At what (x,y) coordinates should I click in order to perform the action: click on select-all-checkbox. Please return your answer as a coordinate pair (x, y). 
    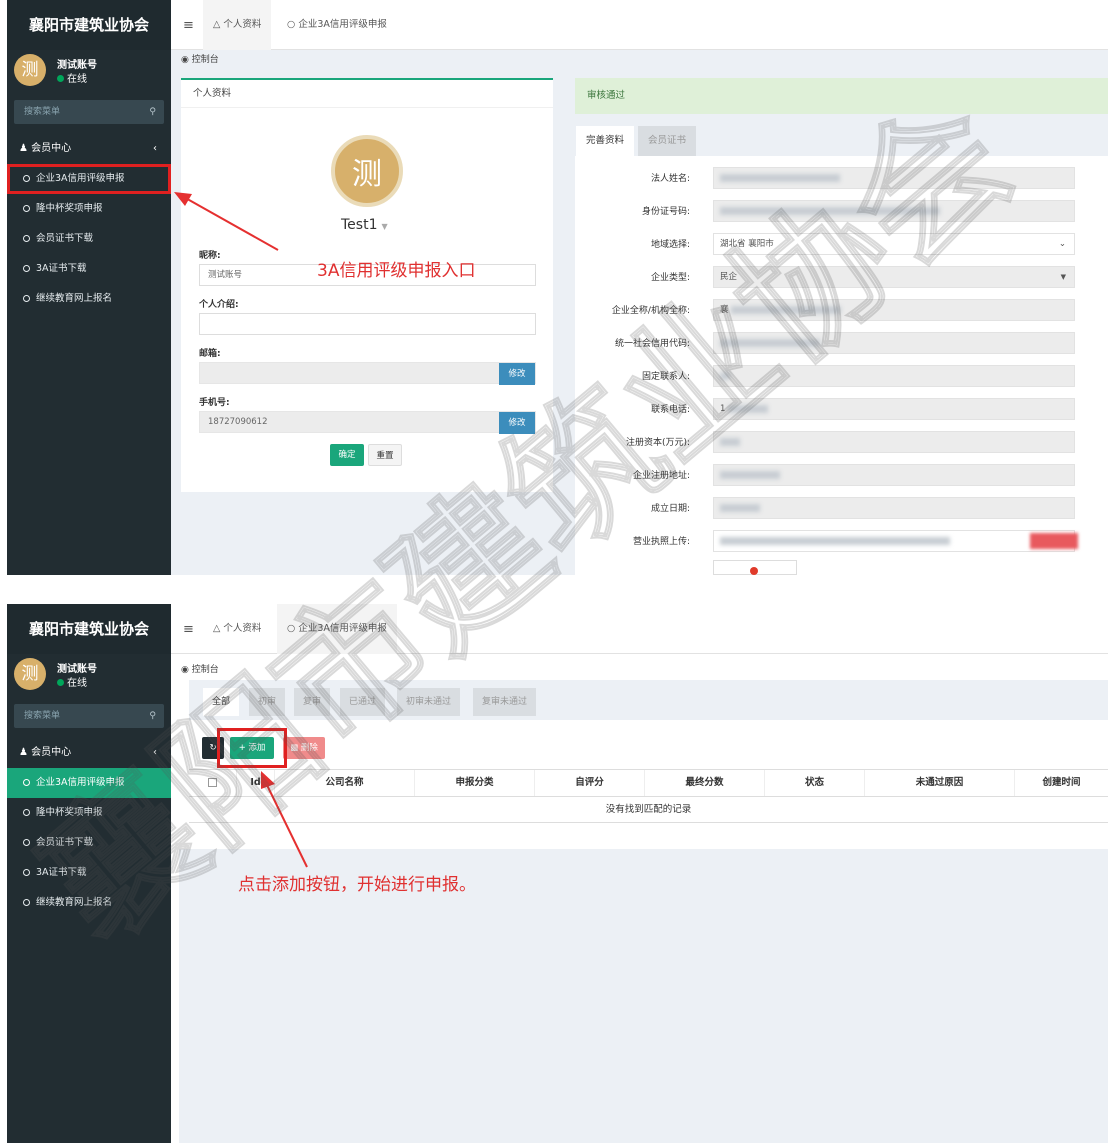
    Looking at the image, I should click on (213, 783).